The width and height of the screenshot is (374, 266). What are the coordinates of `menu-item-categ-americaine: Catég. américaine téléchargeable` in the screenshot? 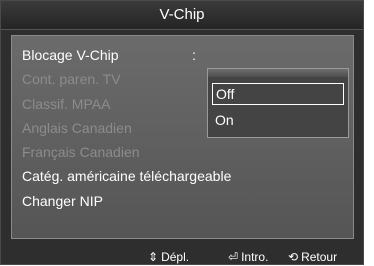 It's located at (126, 176).